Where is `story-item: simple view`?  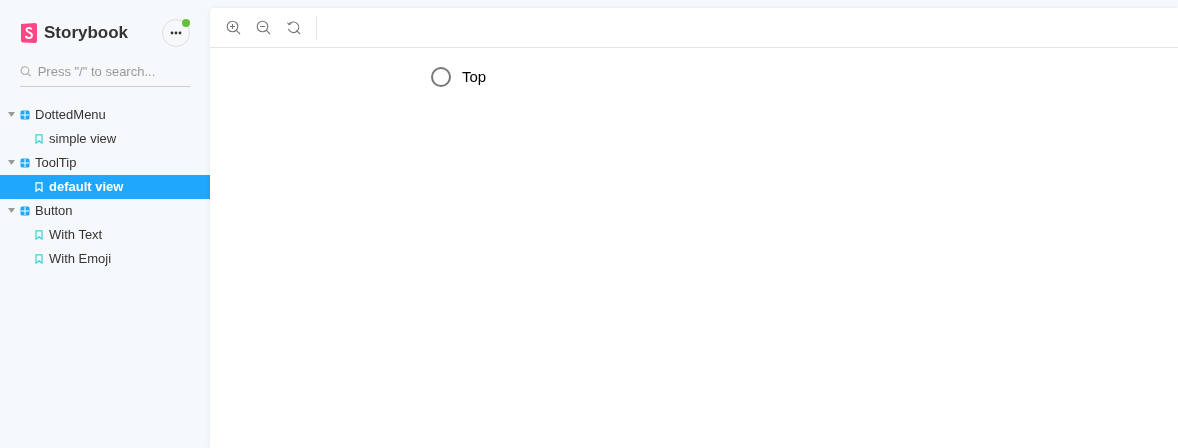 story-item: simple view is located at coordinates (105, 138).